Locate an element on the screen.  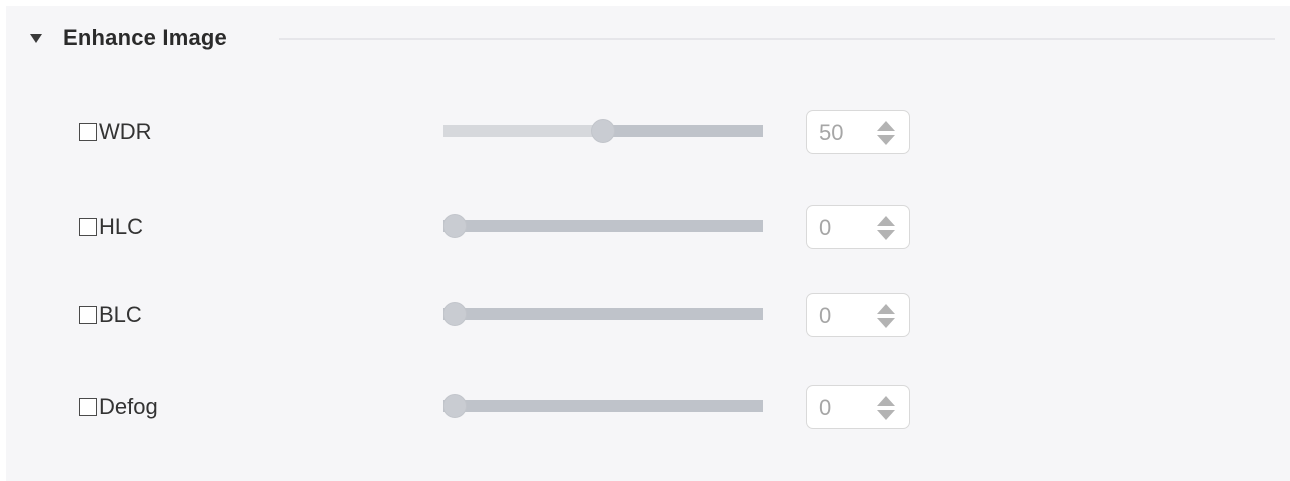
defog-slider-track is located at coordinates (603, 406).